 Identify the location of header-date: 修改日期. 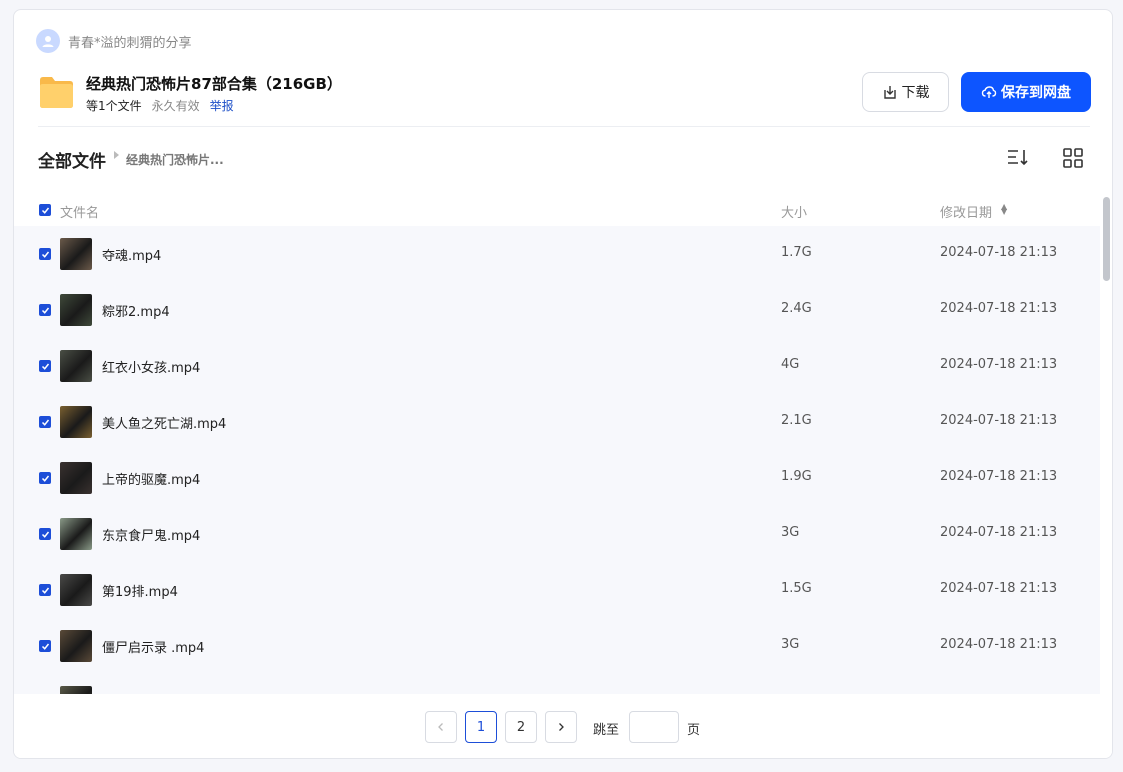
(966, 211).